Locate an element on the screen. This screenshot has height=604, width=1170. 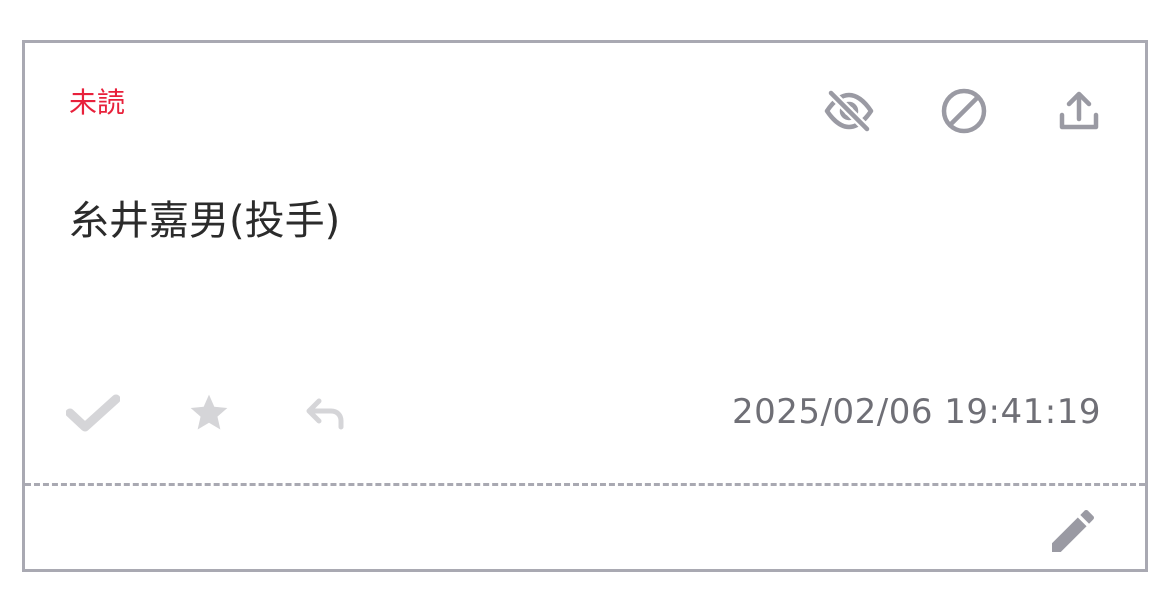
block-button is located at coordinates (964, 111).